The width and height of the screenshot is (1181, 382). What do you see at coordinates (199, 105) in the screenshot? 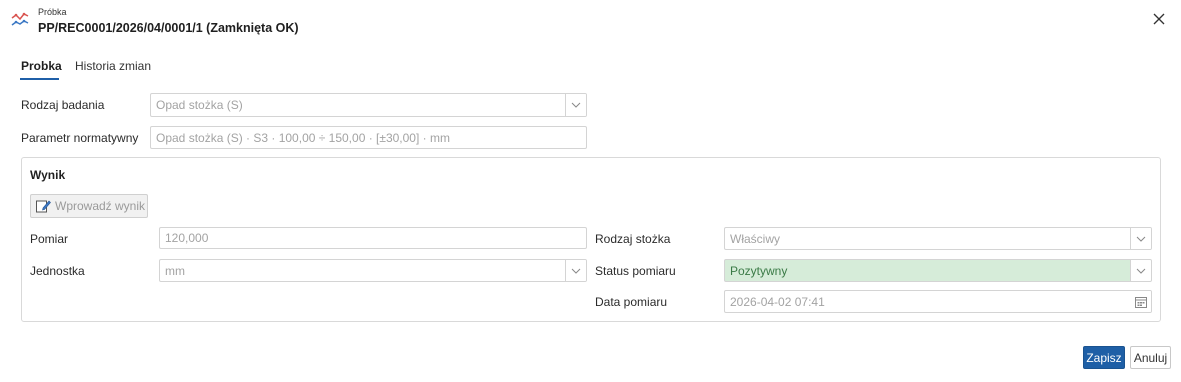
I see `test-type-value: Opad stożka (S)` at bounding box center [199, 105].